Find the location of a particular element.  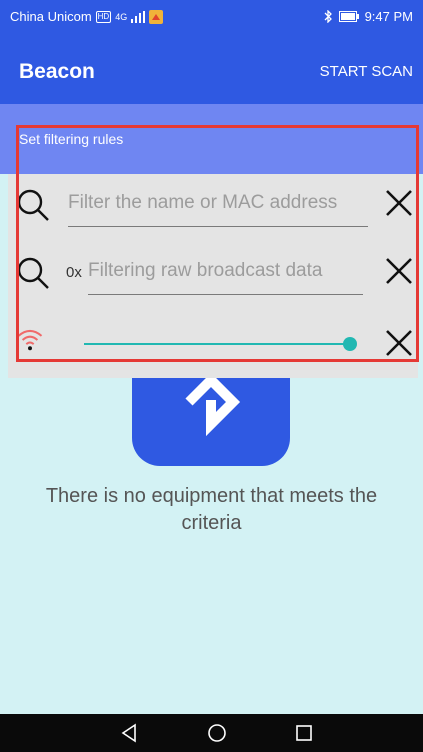

filter-row-rssi is located at coordinates (213, 343).